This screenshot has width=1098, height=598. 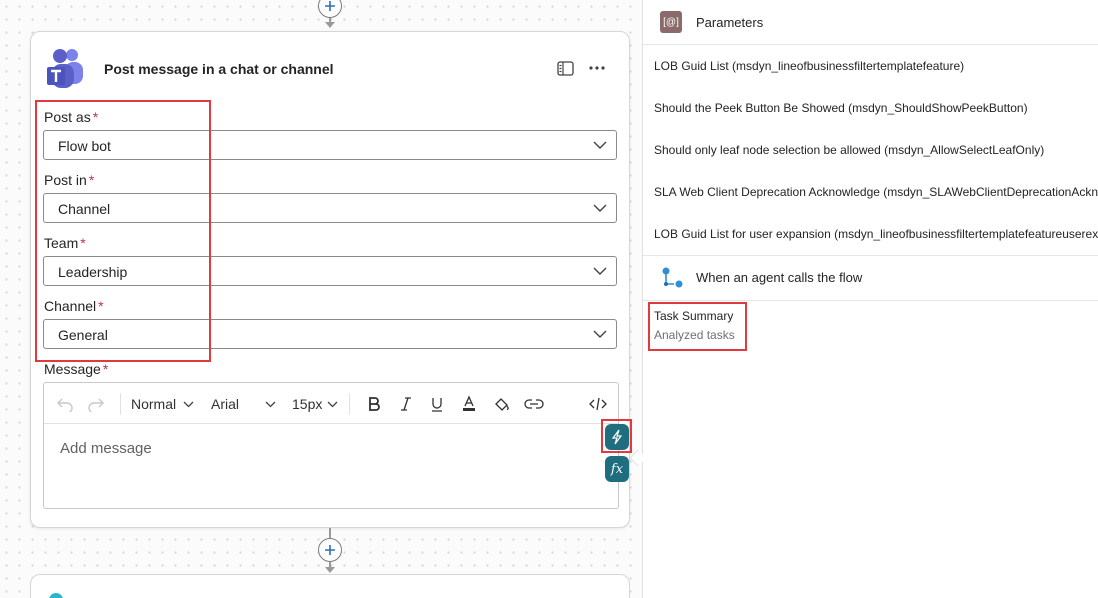 I want to click on highlight-icon, so click(x=502, y=404).